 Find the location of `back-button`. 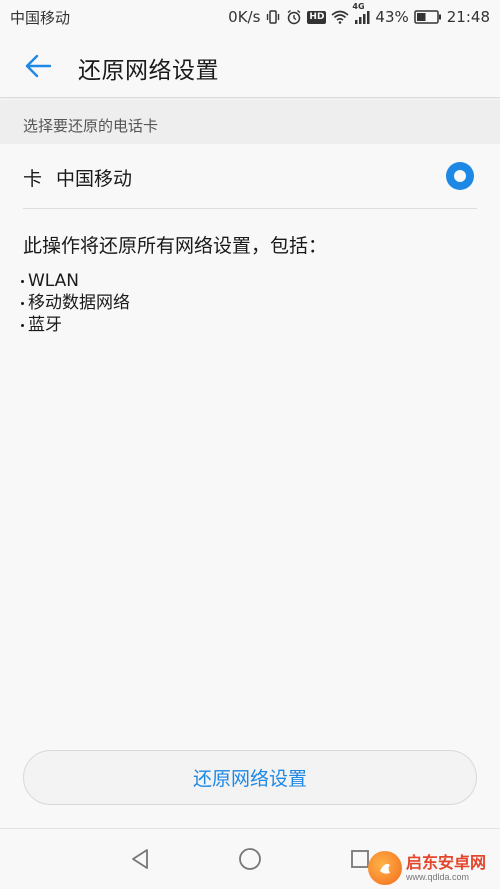

back-button is located at coordinates (38, 66).